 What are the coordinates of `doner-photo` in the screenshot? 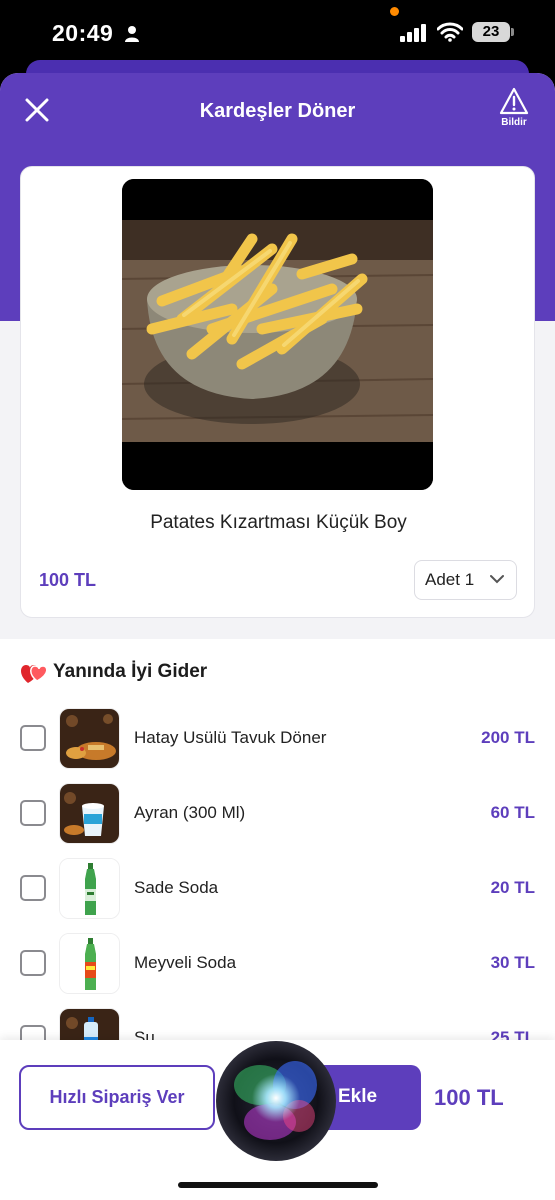 It's located at (89, 738).